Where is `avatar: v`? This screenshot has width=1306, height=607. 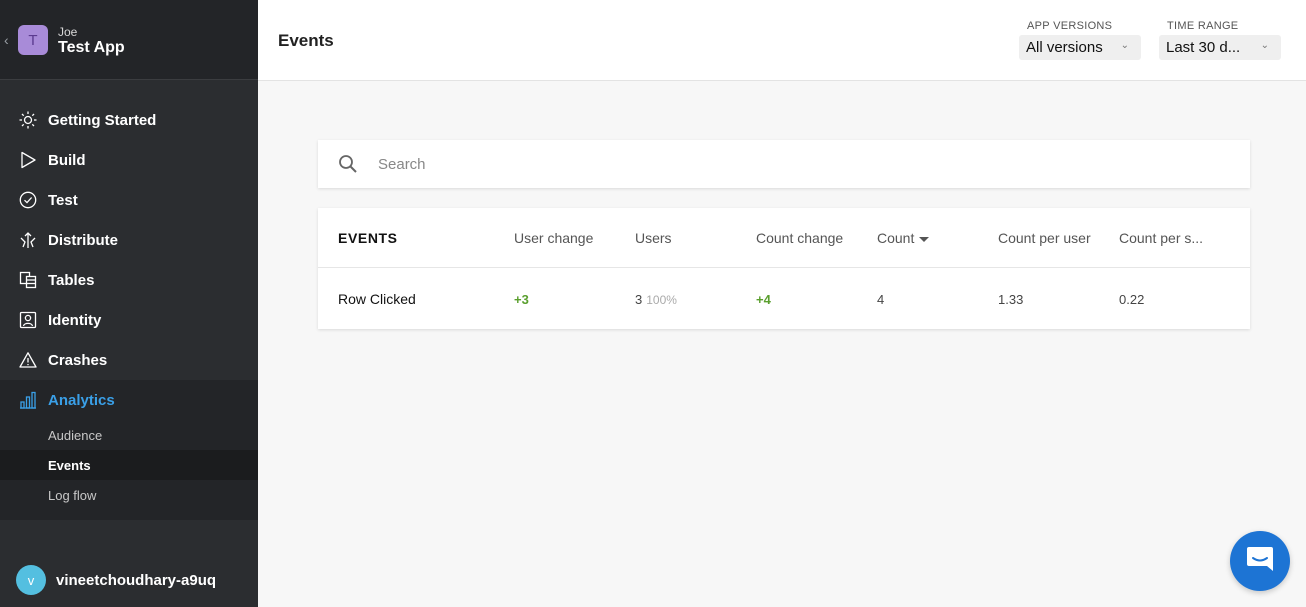
avatar: v is located at coordinates (31, 580).